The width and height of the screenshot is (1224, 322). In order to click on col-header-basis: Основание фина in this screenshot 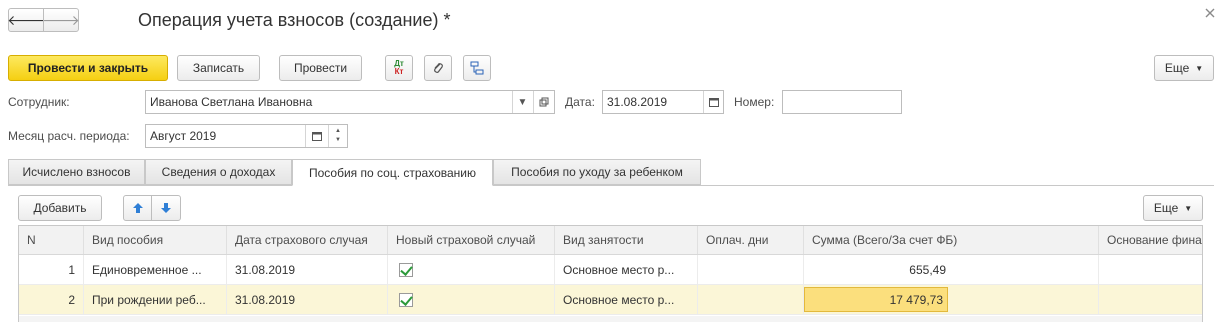, I will do `click(1150, 240)`.